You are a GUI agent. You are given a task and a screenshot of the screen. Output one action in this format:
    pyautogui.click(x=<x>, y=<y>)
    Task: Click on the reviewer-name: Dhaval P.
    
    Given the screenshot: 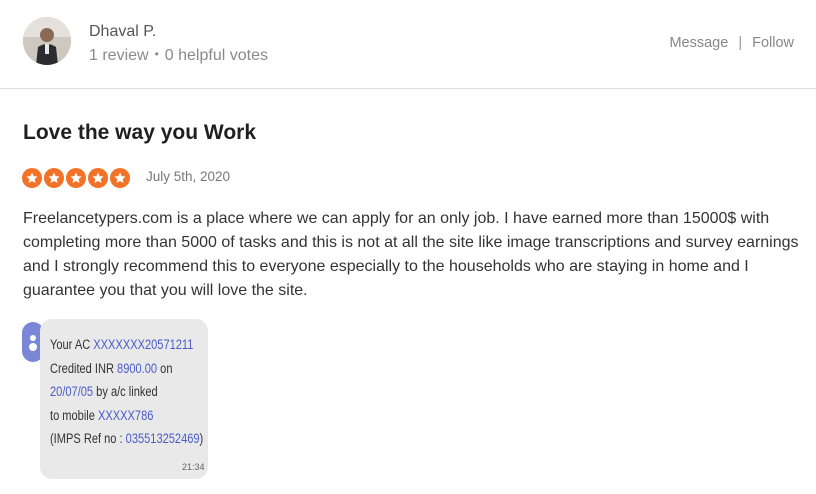 What is the action you would take?
    pyautogui.click(x=122, y=32)
    